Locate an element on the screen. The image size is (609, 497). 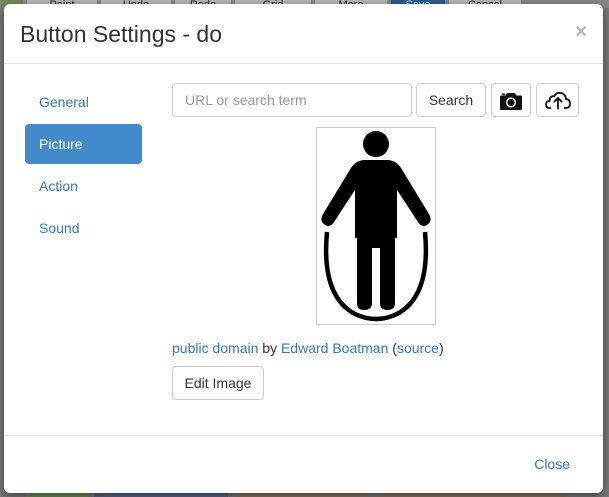
picture-preview is located at coordinates (376, 226).